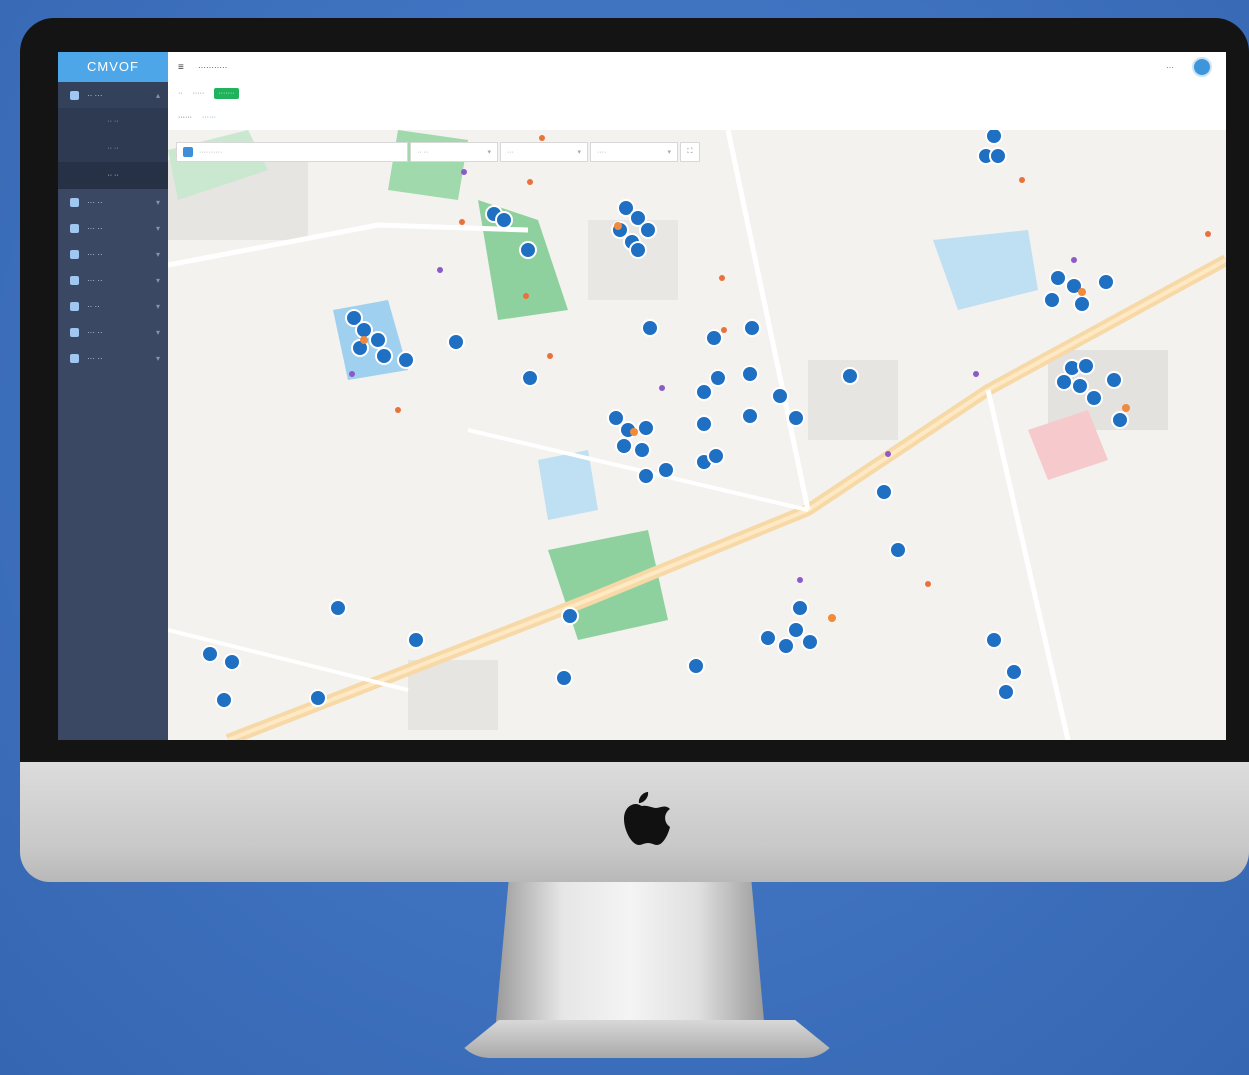  What do you see at coordinates (213, 67) in the screenshot?
I see `page-title: ···········` at bounding box center [213, 67].